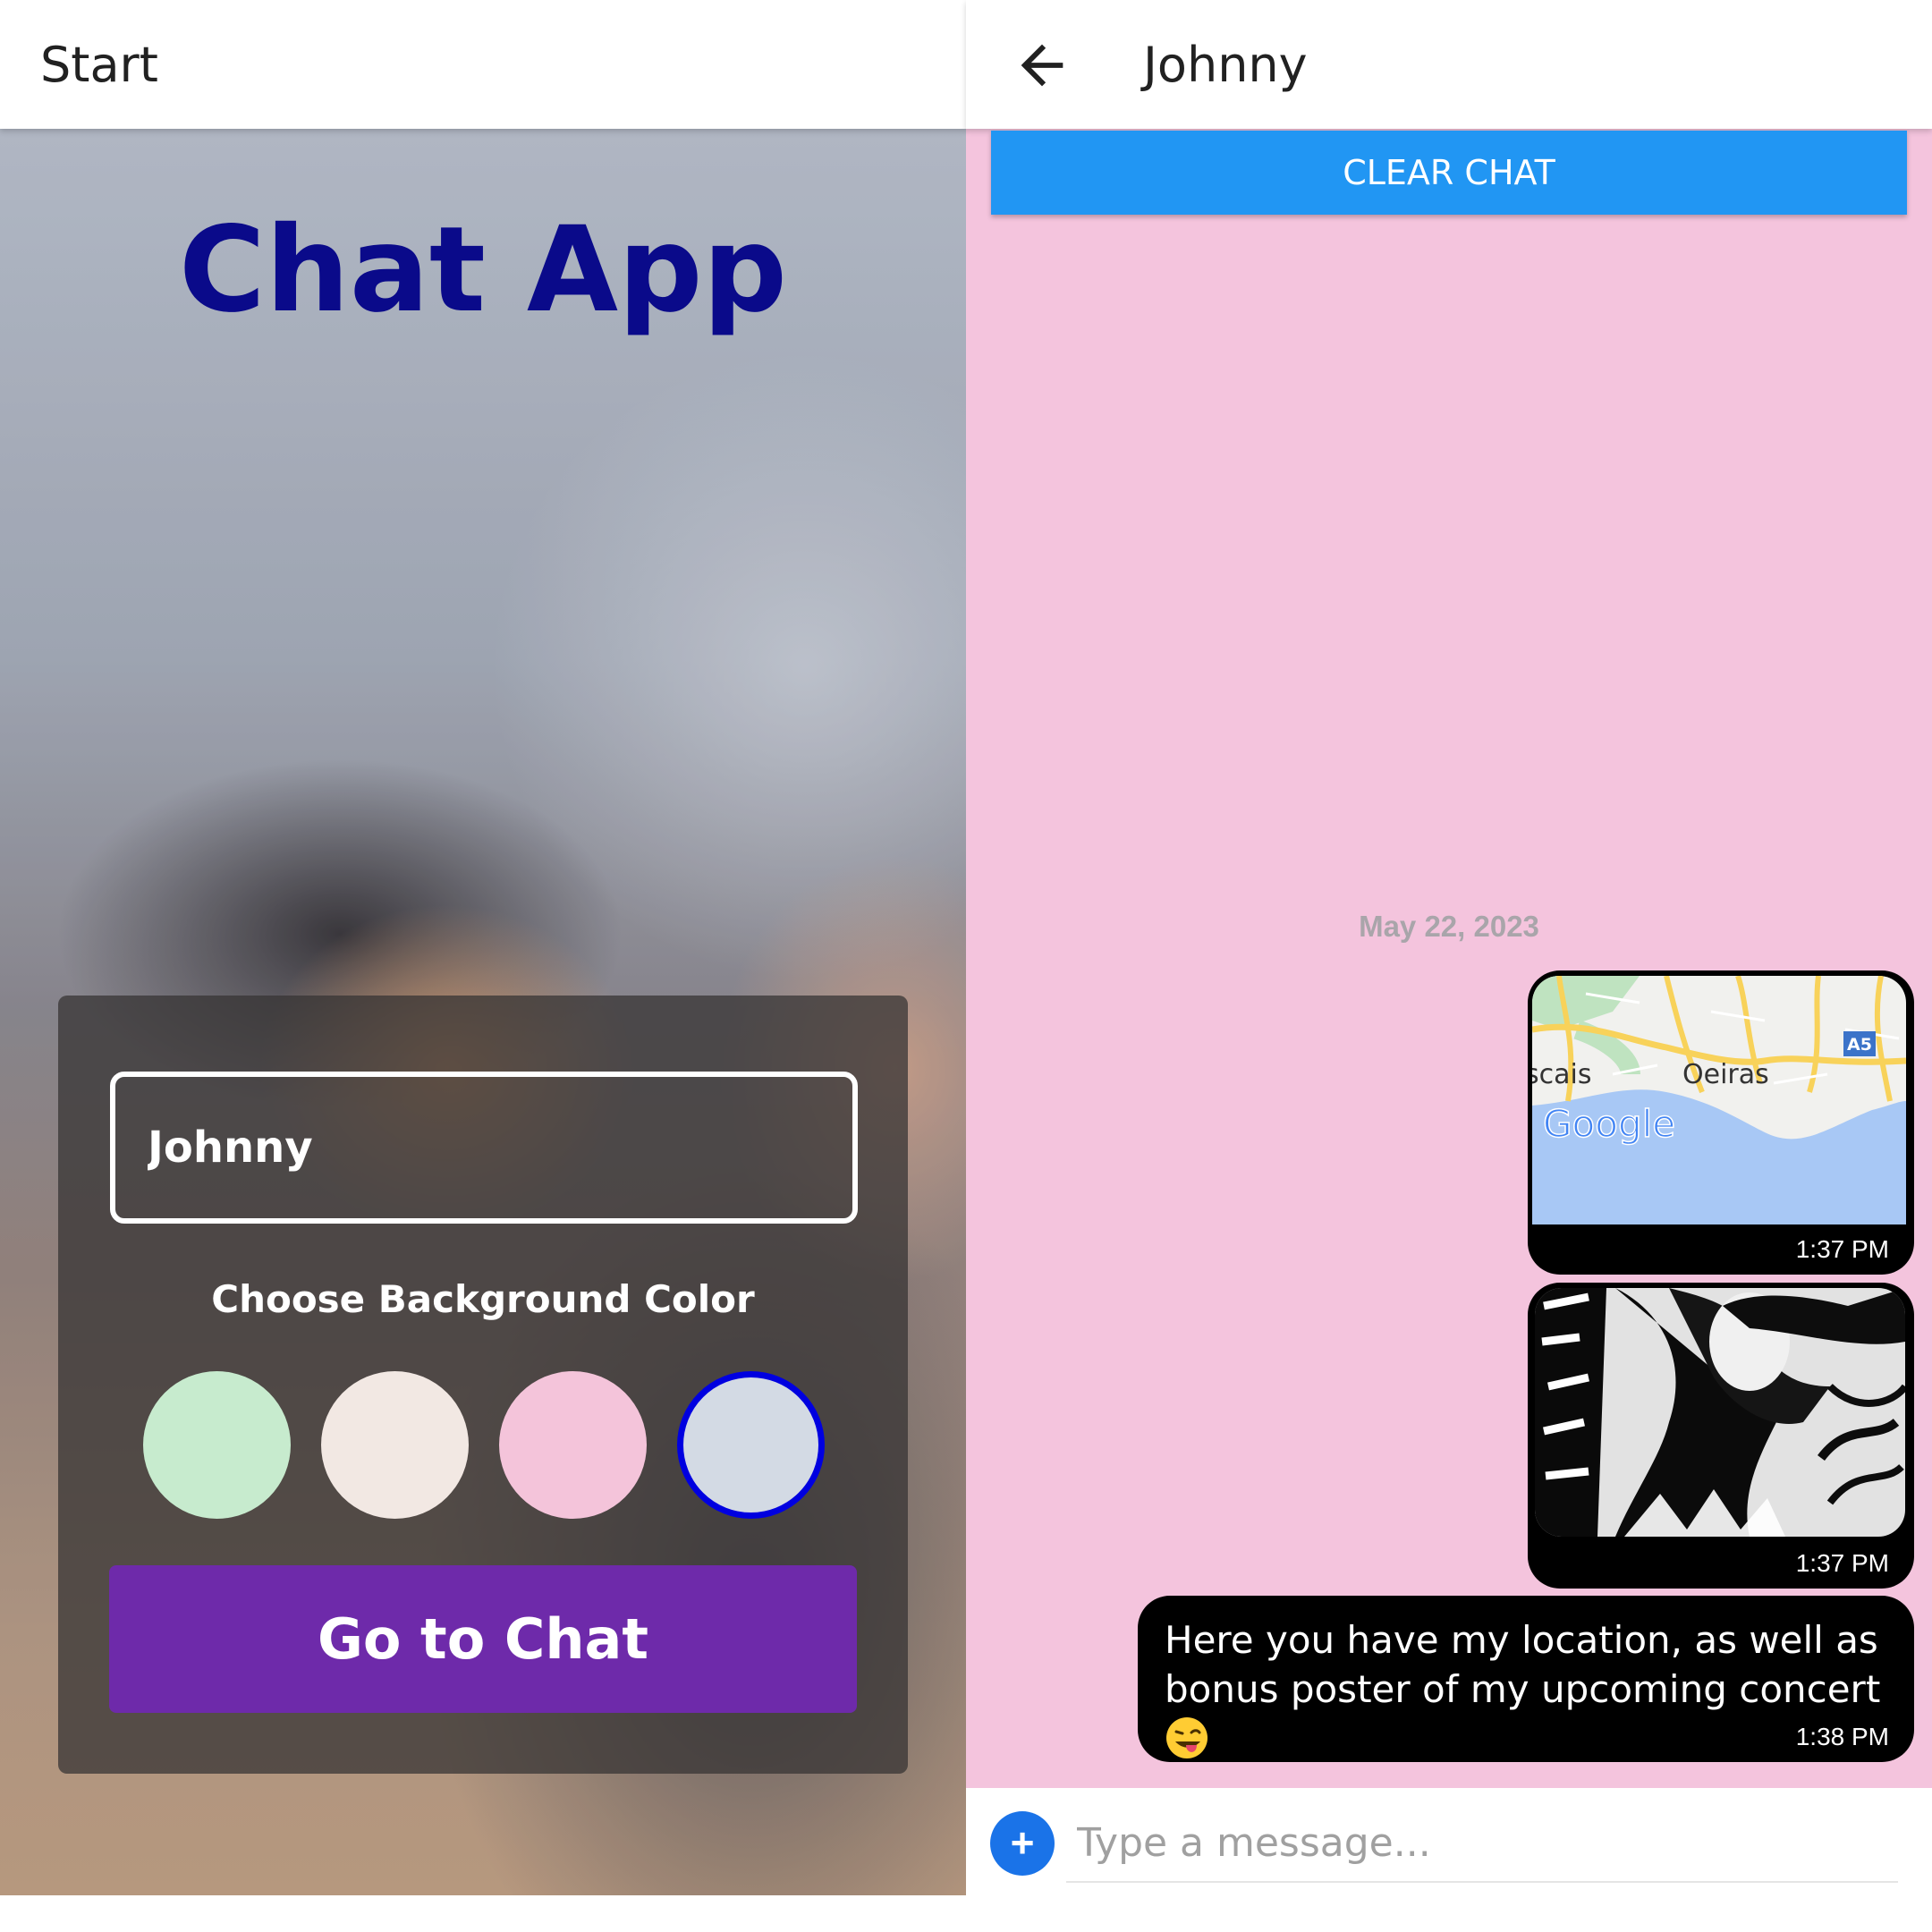 Image resolution: width=1932 pixels, height=1932 pixels. I want to click on poster-image, so click(1720, 1412).